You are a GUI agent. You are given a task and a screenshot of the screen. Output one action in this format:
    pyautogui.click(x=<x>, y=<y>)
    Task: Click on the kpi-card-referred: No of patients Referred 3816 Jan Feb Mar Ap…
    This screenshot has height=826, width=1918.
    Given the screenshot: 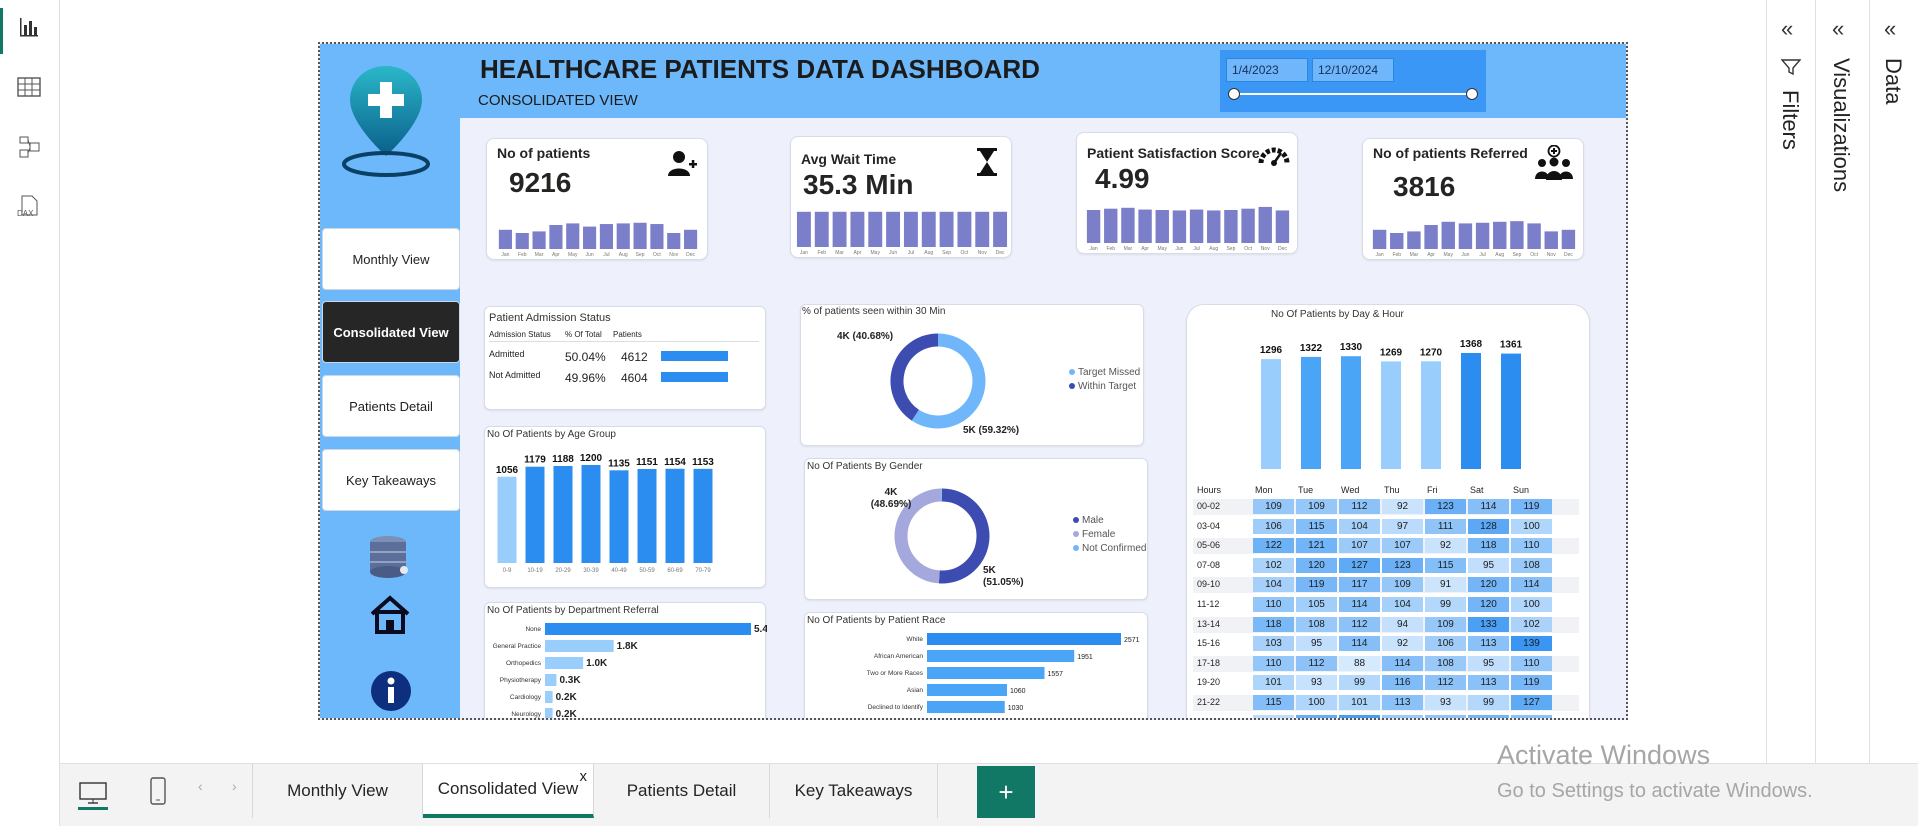 What is the action you would take?
    pyautogui.click(x=1473, y=199)
    